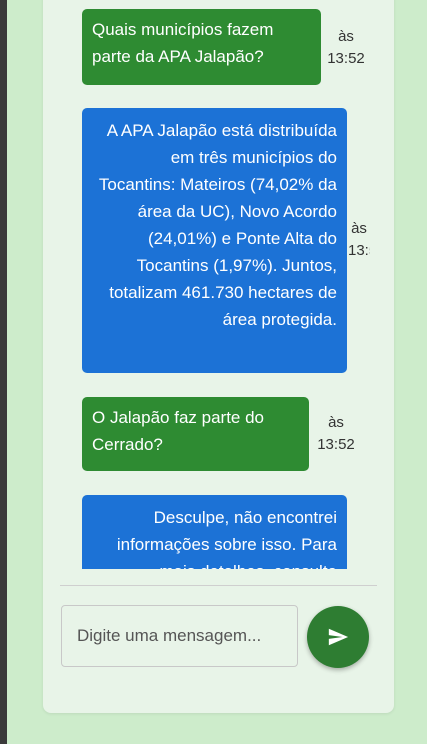  I want to click on message-text: O Jalapão faz parte do Cerrado?, so click(178, 431).